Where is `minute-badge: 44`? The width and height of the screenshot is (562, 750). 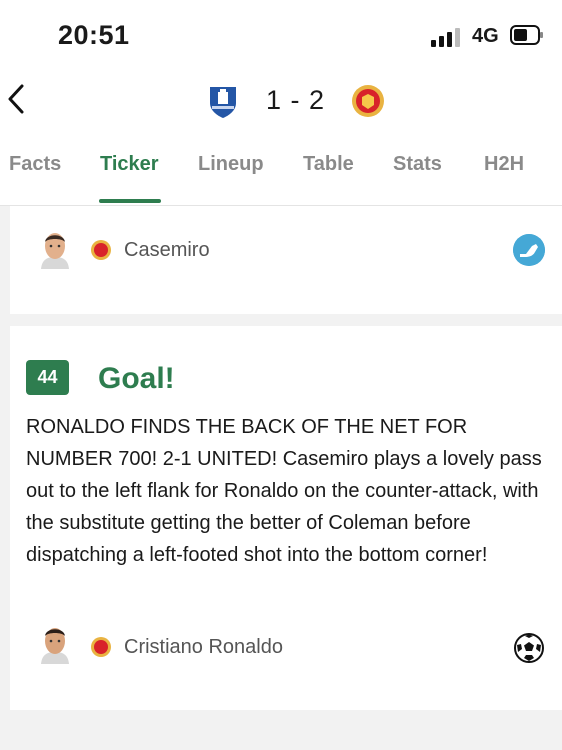
minute-badge: 44 is located at coordinates (47, 377).